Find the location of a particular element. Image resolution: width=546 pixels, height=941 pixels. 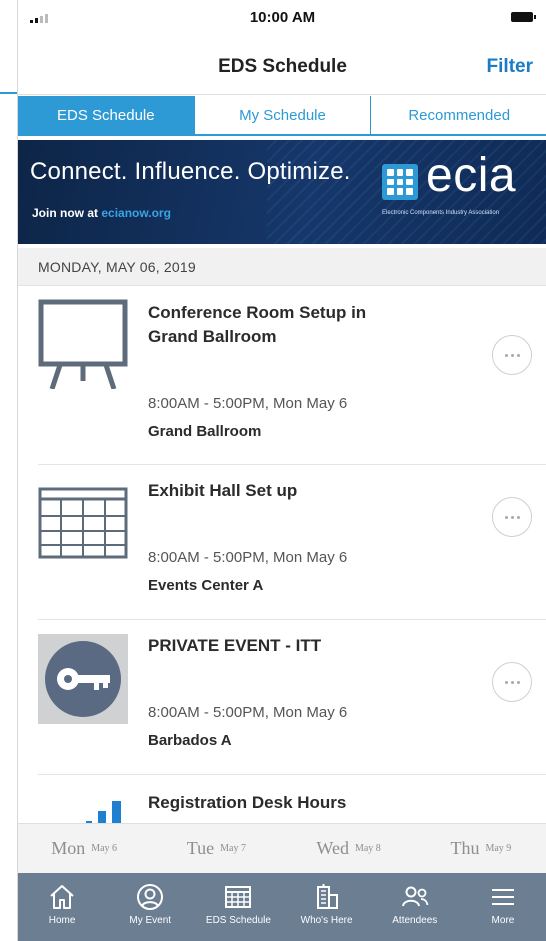

event-item: Registration Desk Hours is located at coordinates (282, 799).